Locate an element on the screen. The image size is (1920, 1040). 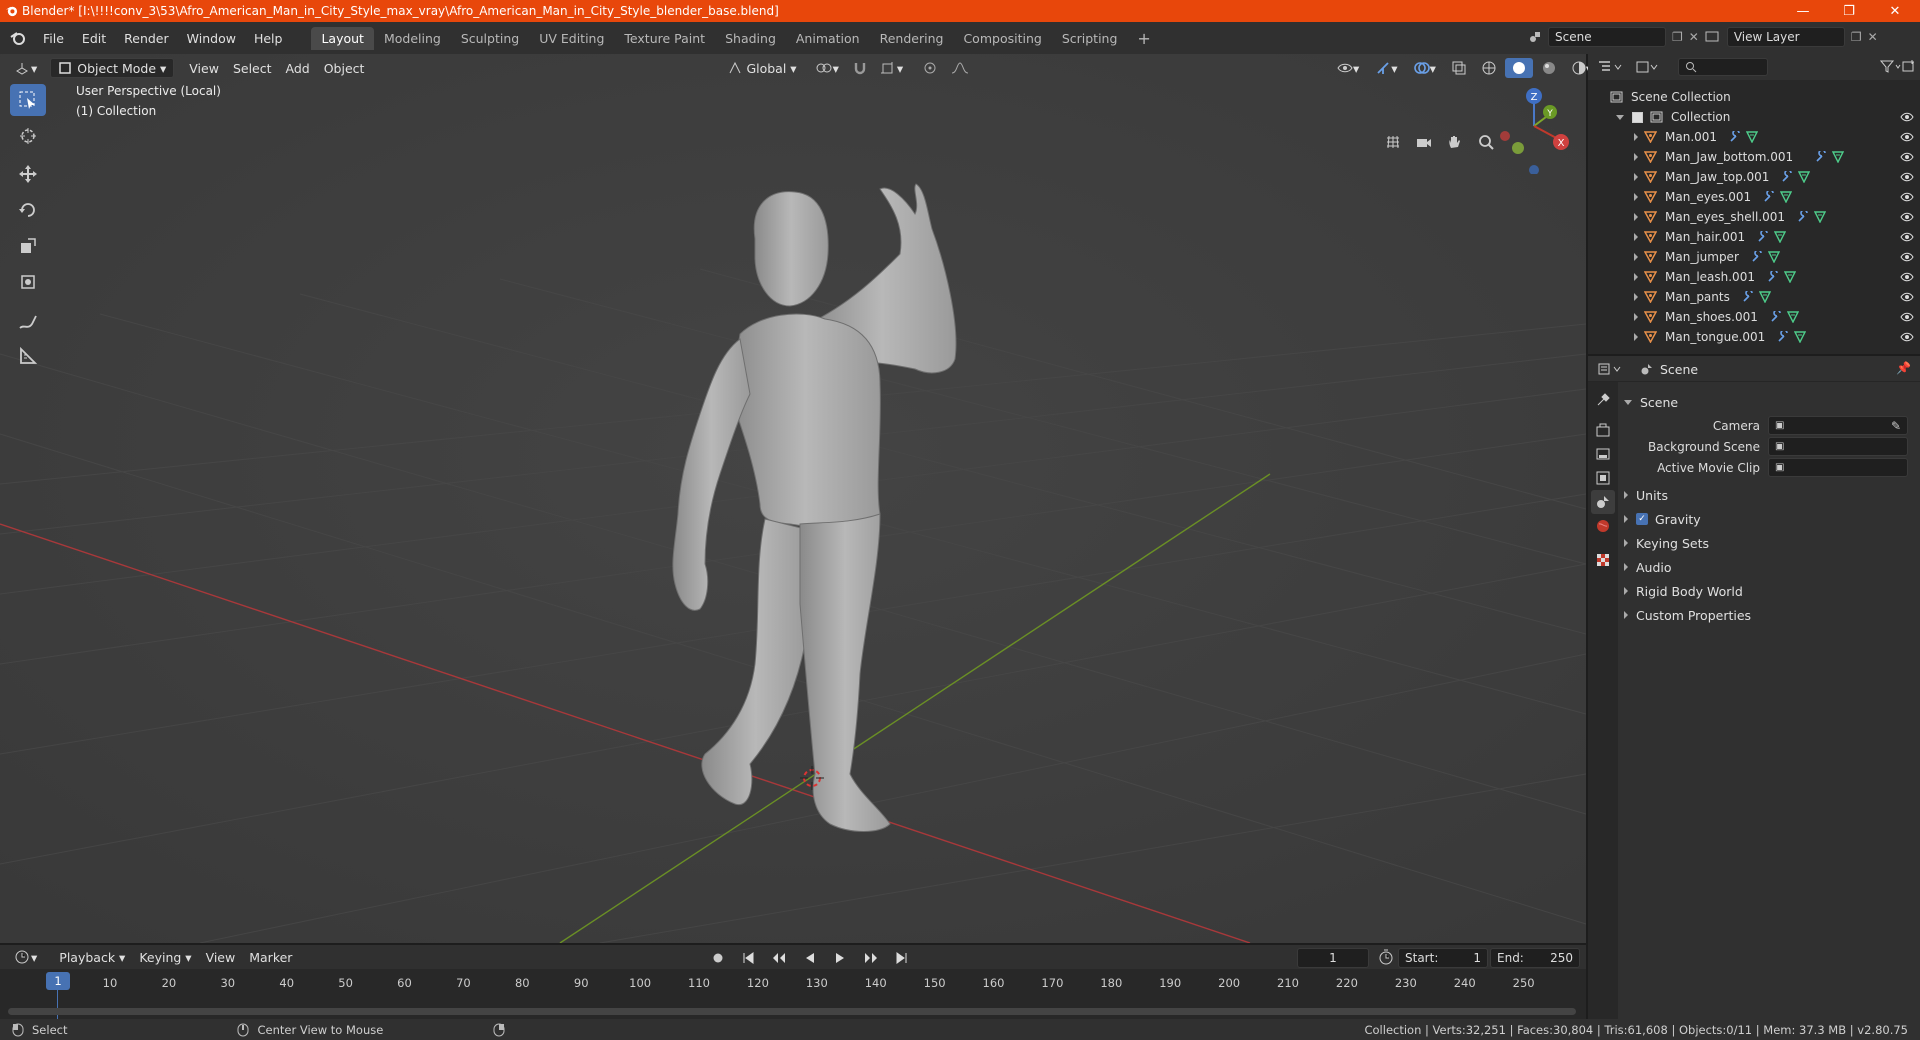
stopwatch-icon is located at coordinates (1386, 958).